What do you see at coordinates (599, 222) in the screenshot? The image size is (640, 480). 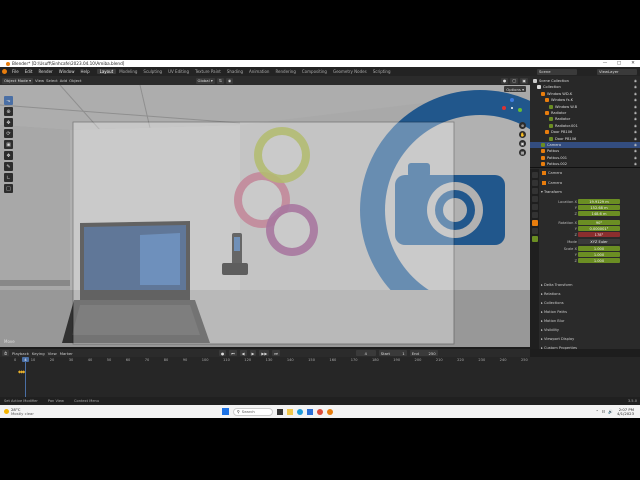 I see `rotation-x-field: 90°` at bounding box center [599, 222].